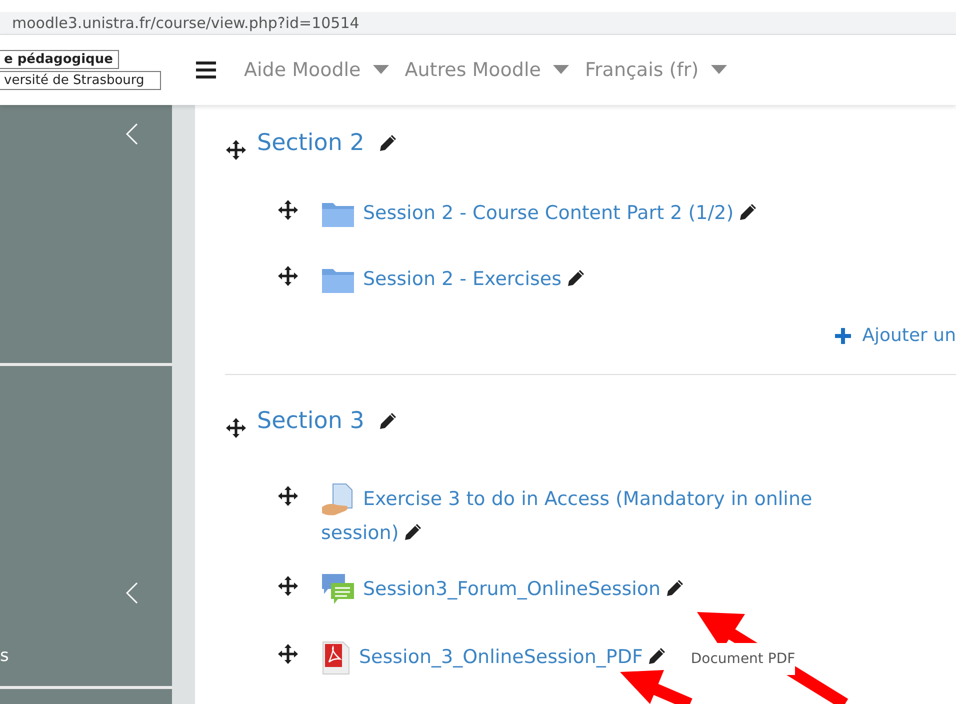  Describe the element at coordinates (4, 656) in the screenshot. I see `sidebar-text: s` at that location.